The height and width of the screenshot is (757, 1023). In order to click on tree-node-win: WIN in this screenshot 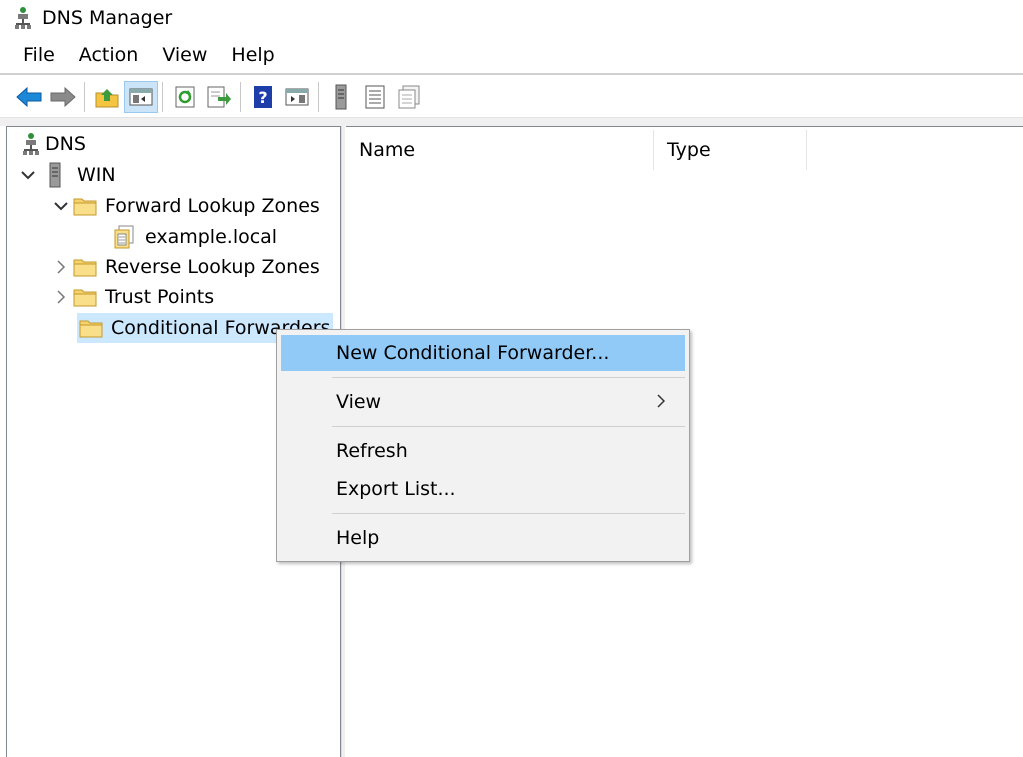, I will do `click(68, 175)`.